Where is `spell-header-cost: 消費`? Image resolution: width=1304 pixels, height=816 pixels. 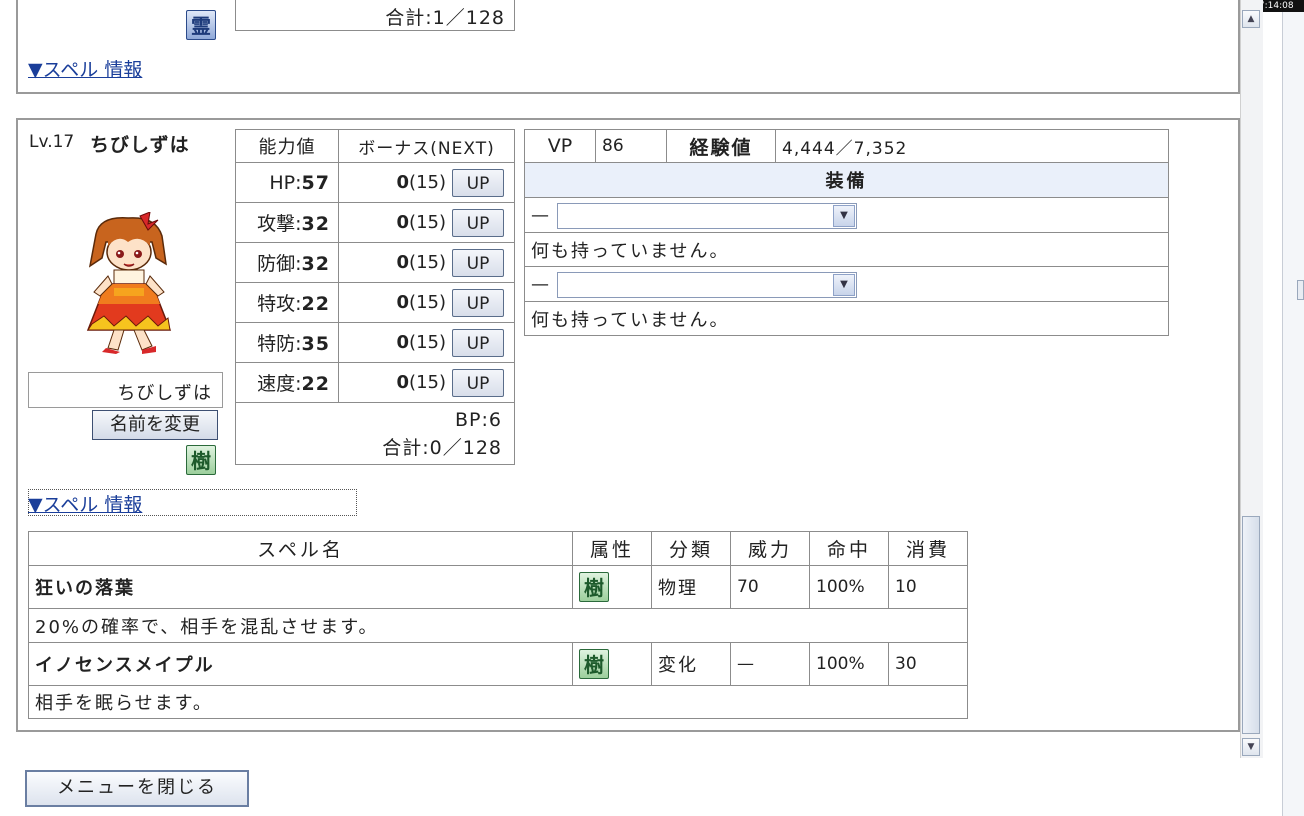
spell-header-cost: 消費 is located at coordinates (928, 548).